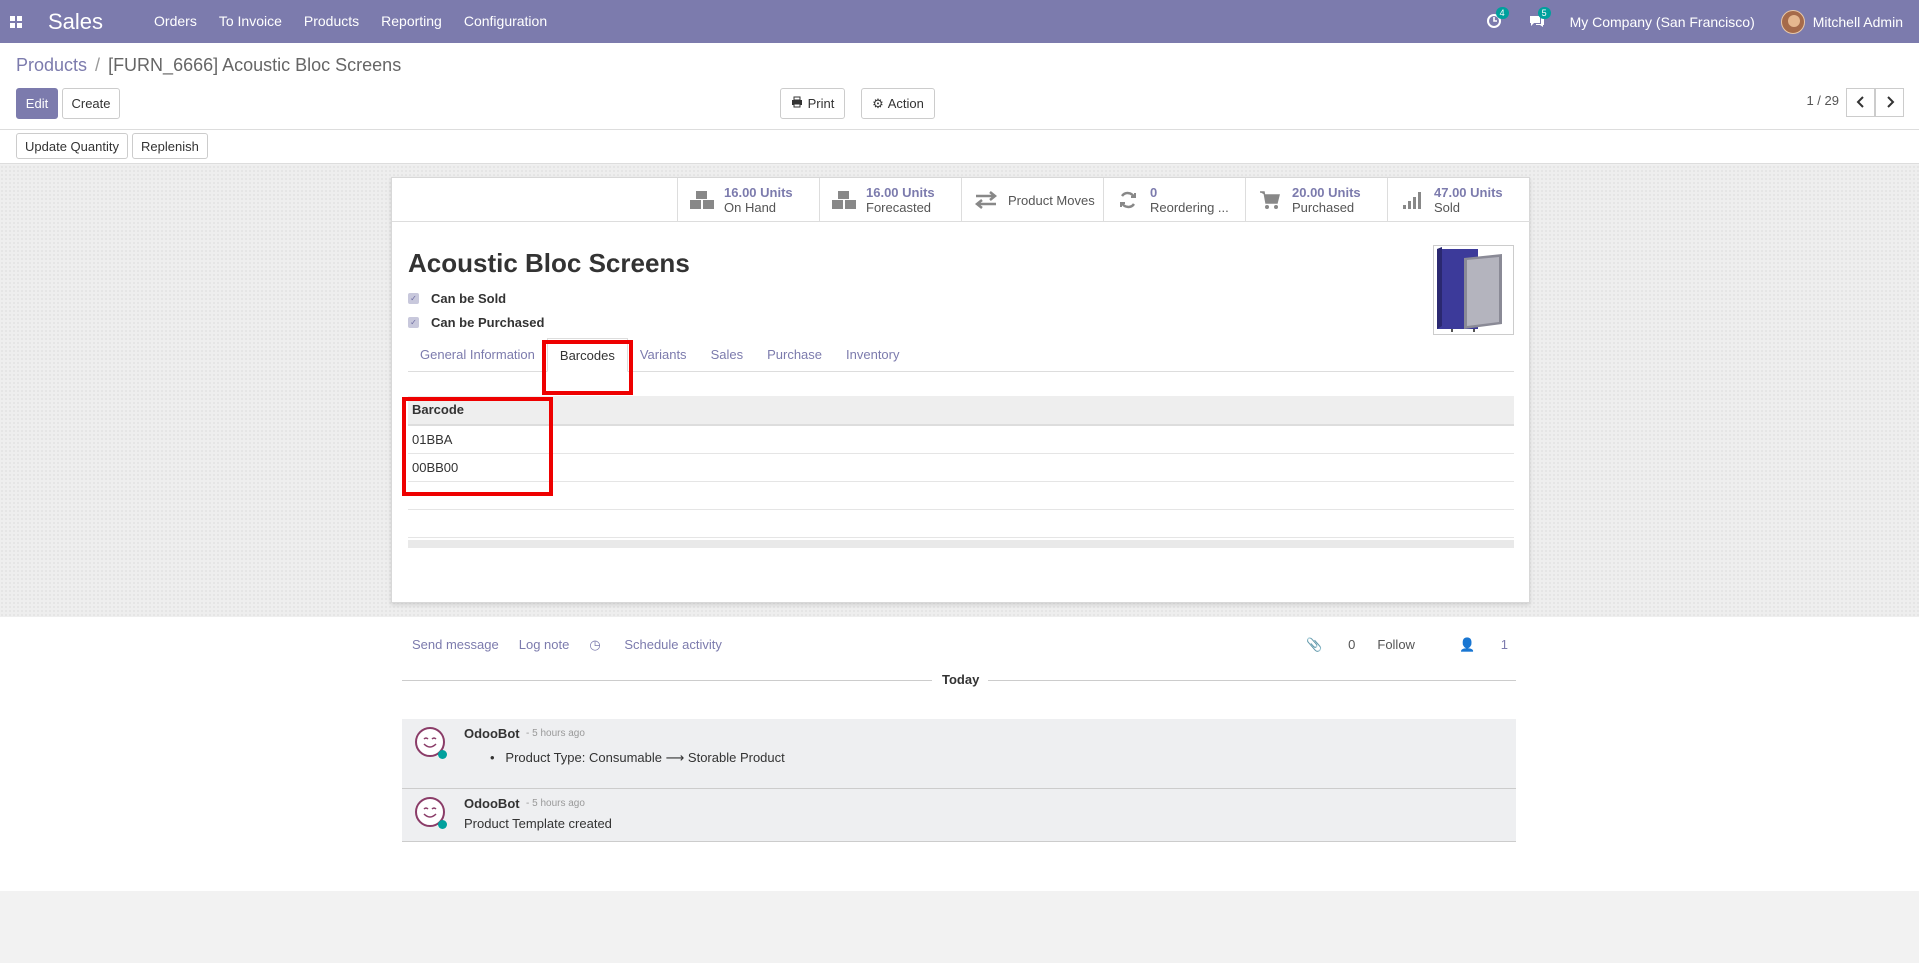 The width and height of the screenshot is (1919, 963). What do you see at coordinates (758, 192) in the screenshot?
I see `on-hand-value: 16.00 Units` at bounding box center [758, 192].